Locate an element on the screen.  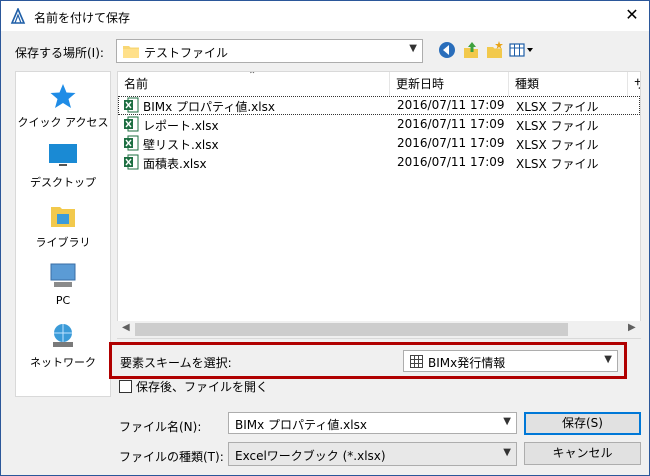
place-library: ライブラリ is located at coordinates (63, 226).